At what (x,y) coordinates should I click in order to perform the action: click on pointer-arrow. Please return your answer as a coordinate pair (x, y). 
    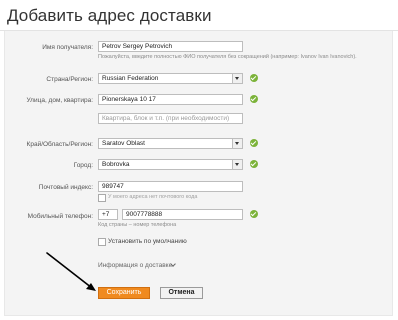
    Looking at the image, I should click on (71, 271).